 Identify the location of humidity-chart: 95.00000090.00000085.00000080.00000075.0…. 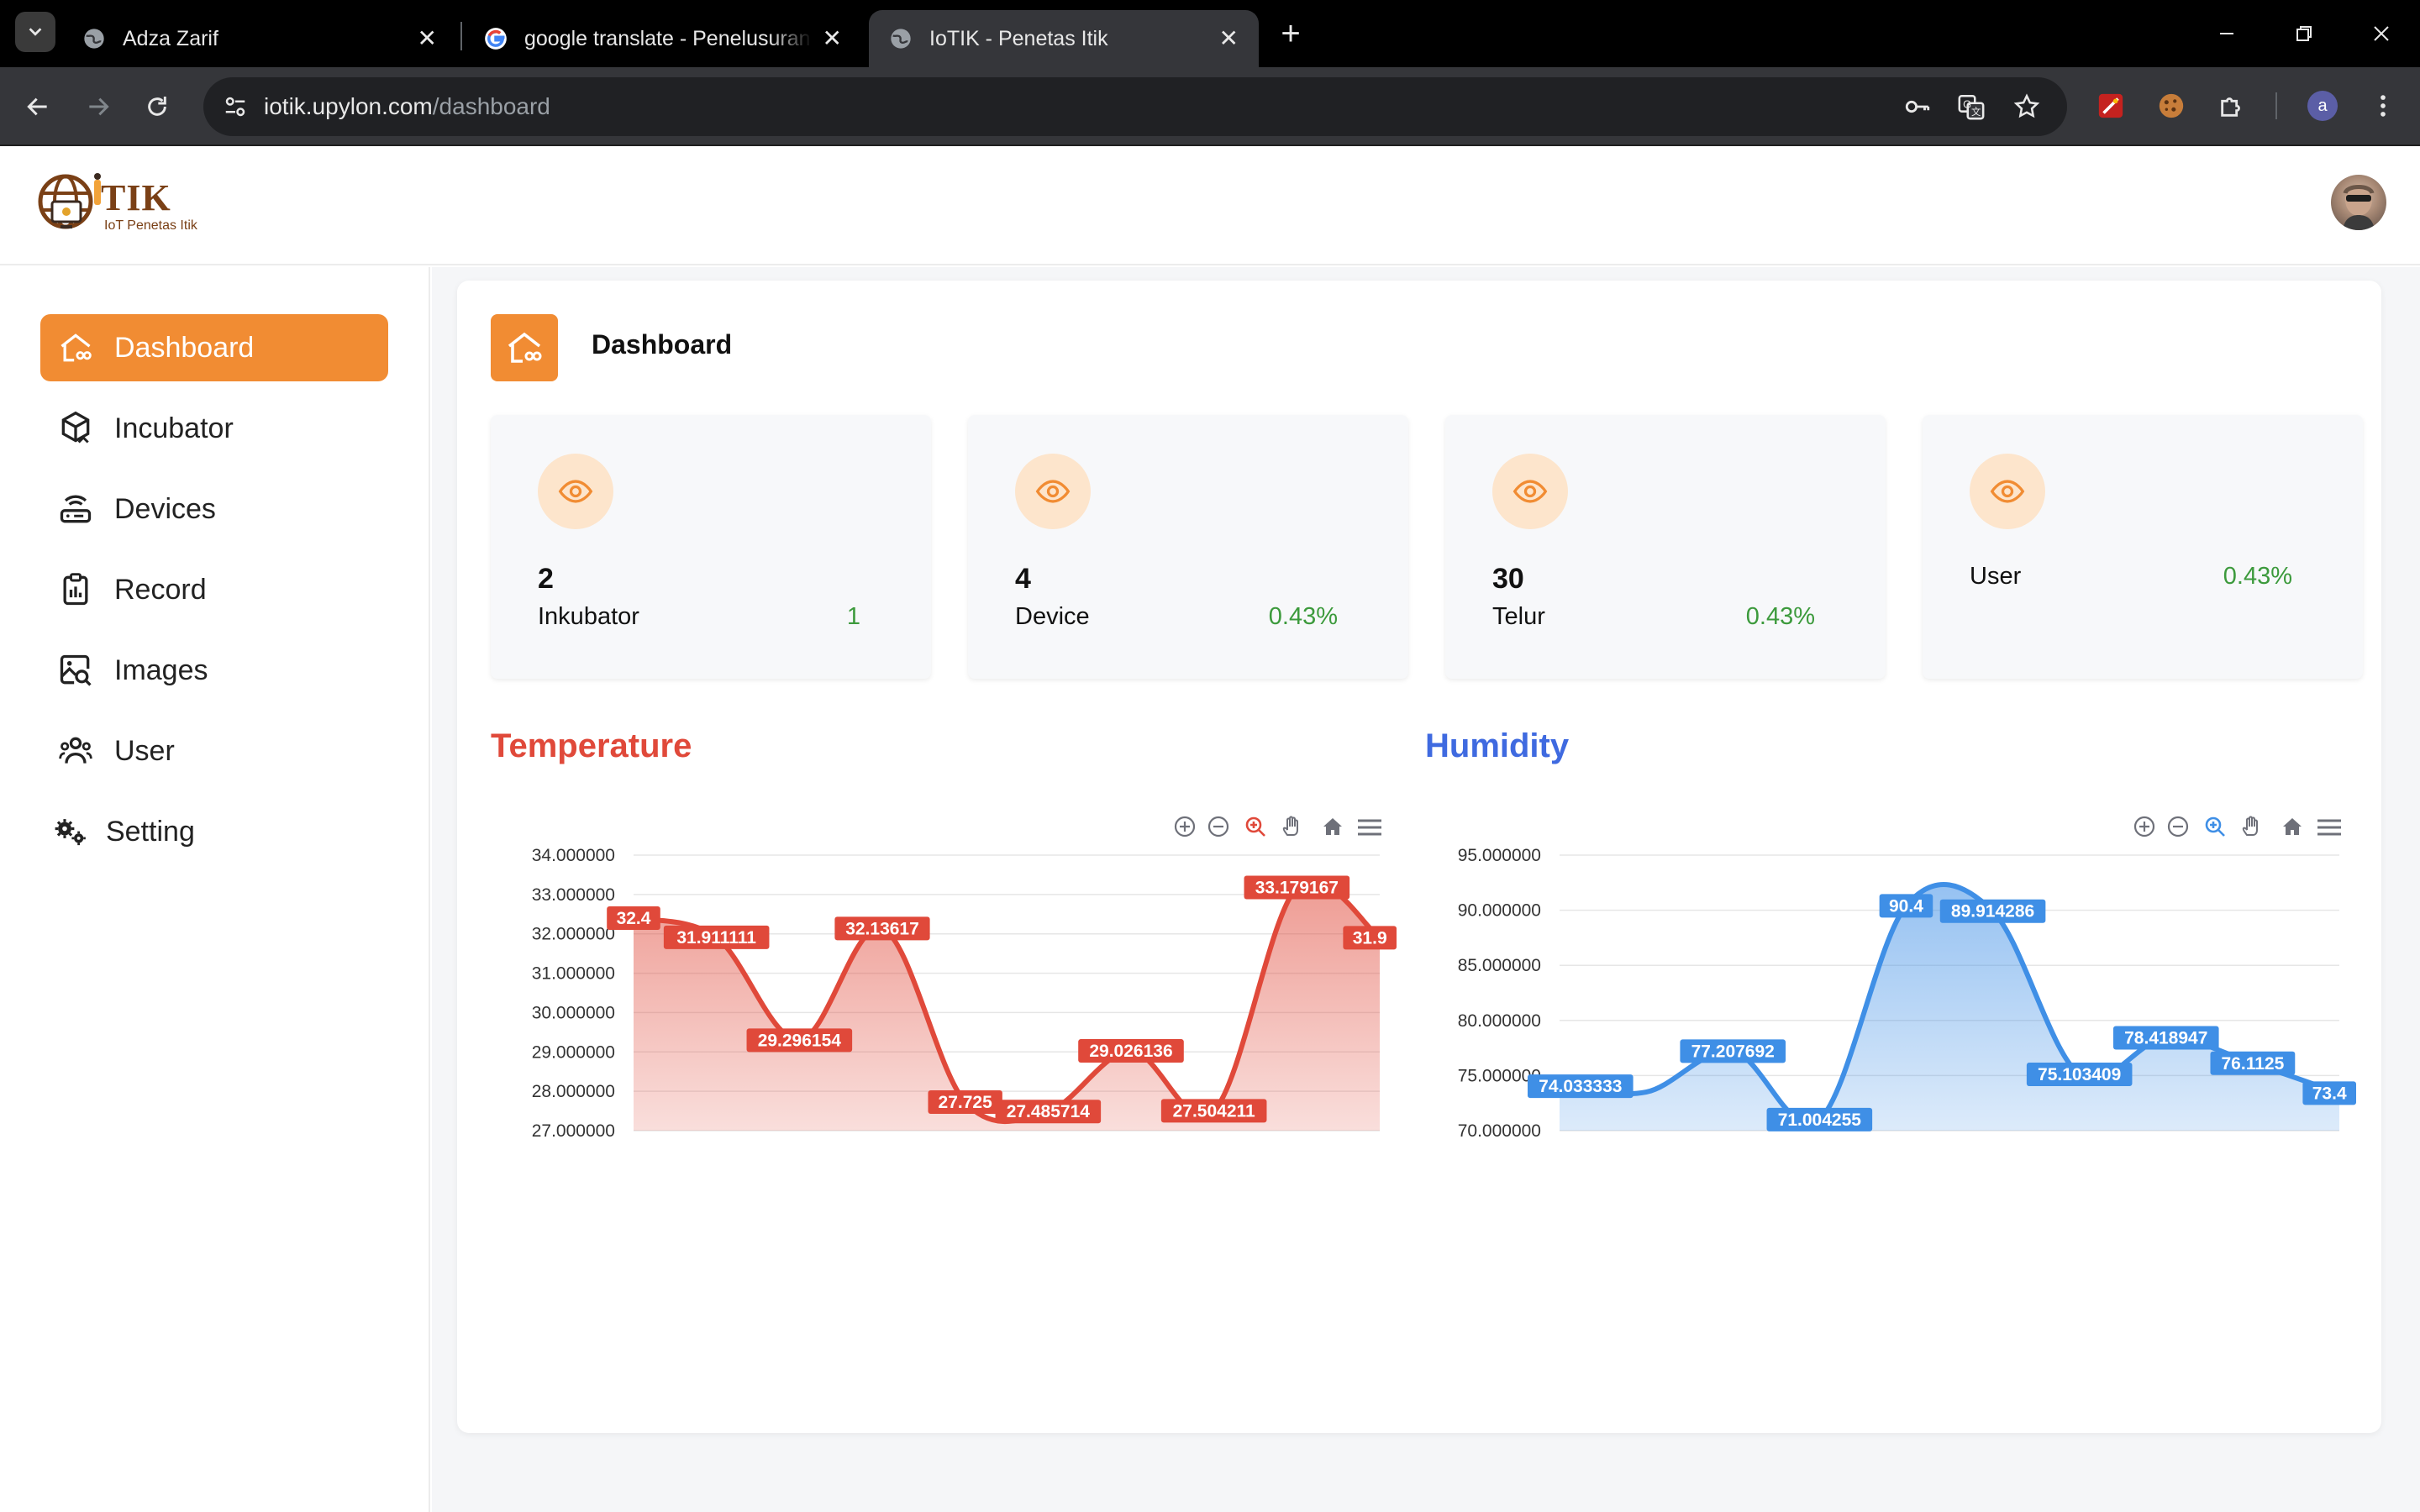
(1903, 976).